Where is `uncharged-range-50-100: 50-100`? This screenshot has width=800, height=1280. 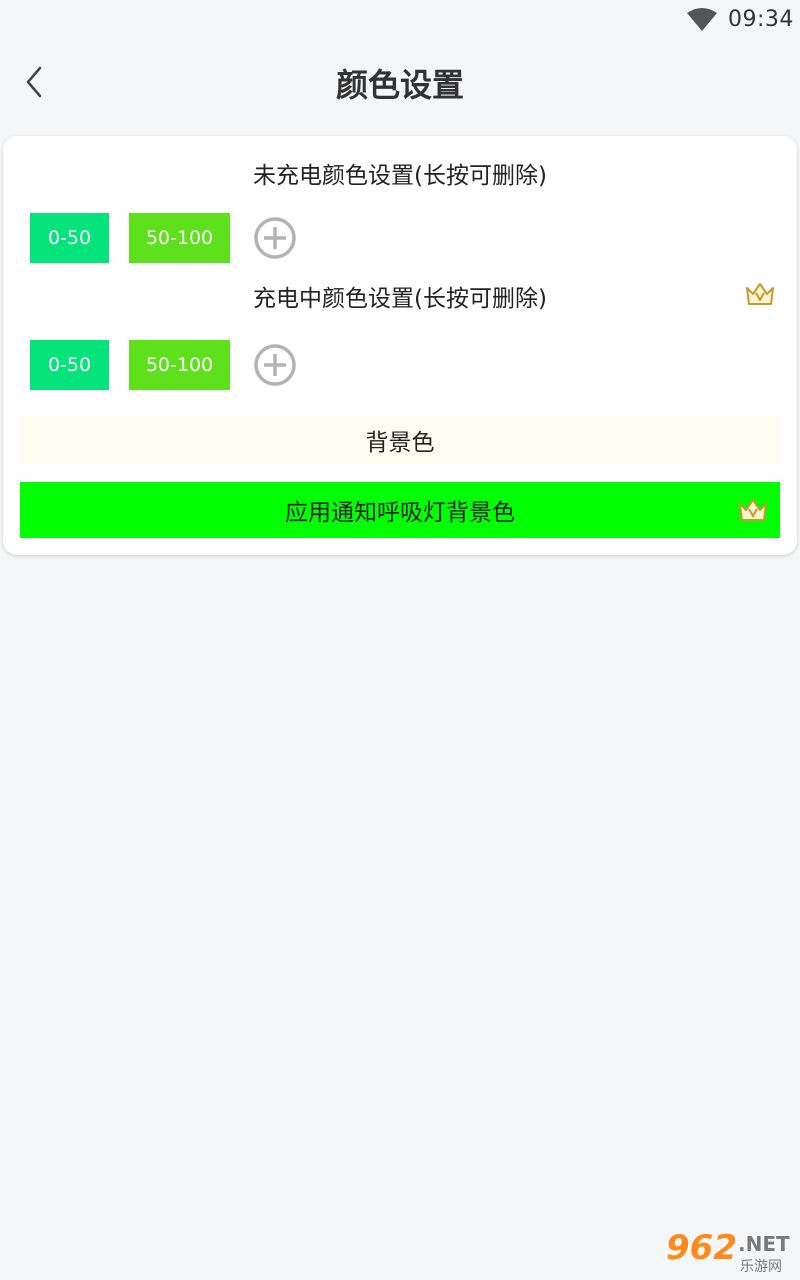 uncharged-range-50-100: 50-100 is located at coordinates (179, 238).